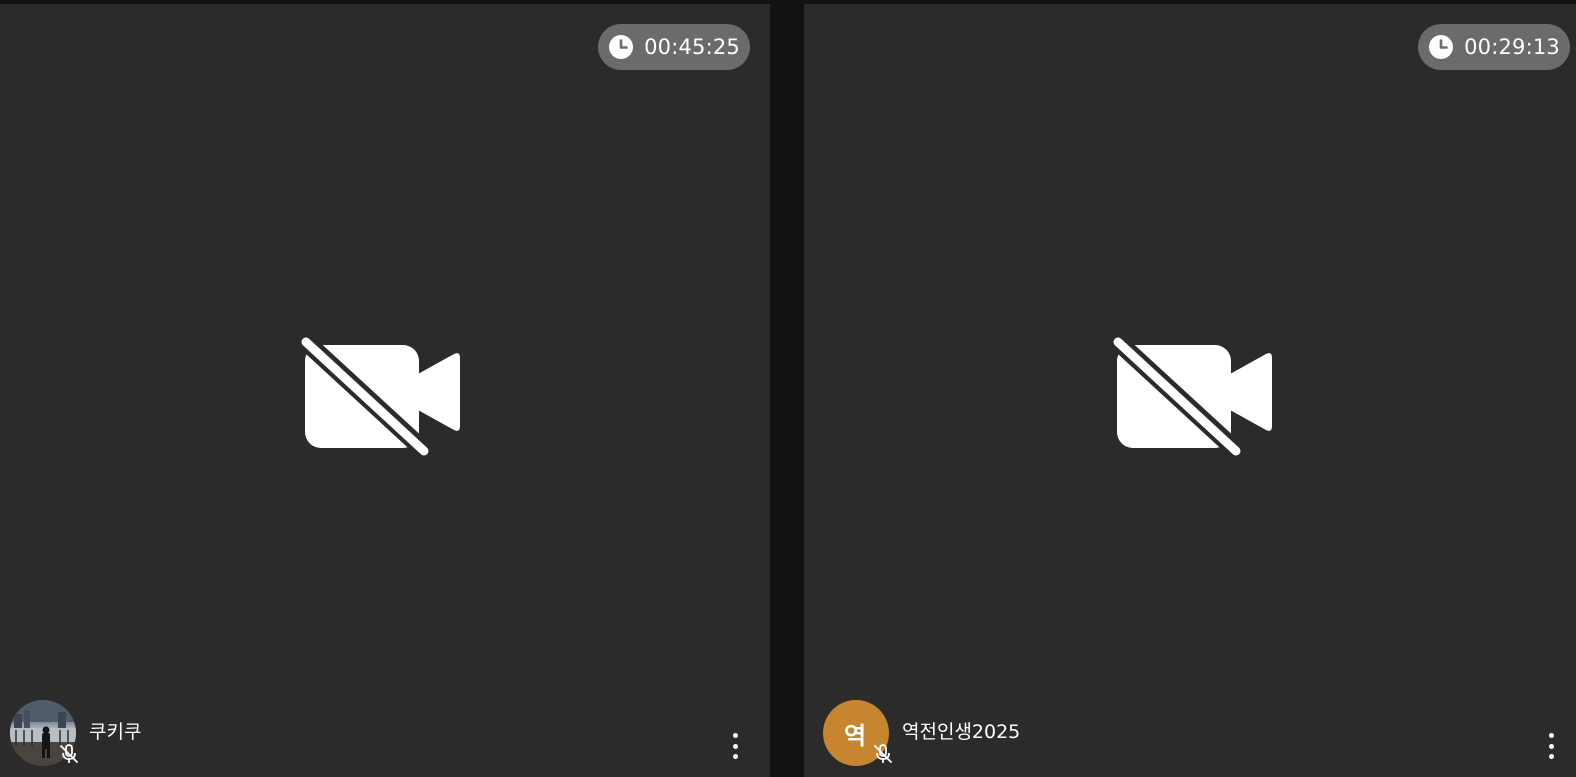 The width and height of the screenshot is (1576, 777). I want to click on call-timer: 00:45:25, so click(674, 47).